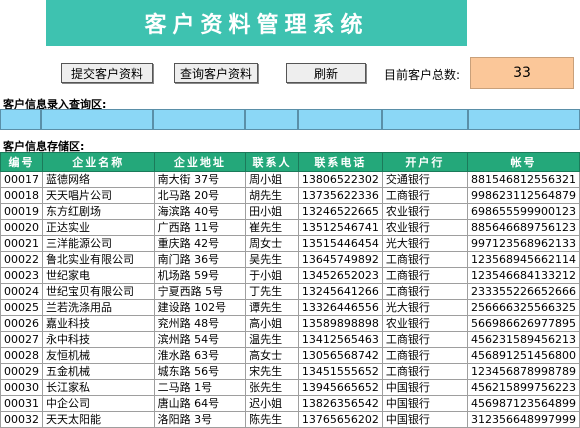 The height and width of the screenshot is (428, 580). Describe the element at coordinates (21, 259) in the screenshot. I see `cell-id: 00022` at that location.